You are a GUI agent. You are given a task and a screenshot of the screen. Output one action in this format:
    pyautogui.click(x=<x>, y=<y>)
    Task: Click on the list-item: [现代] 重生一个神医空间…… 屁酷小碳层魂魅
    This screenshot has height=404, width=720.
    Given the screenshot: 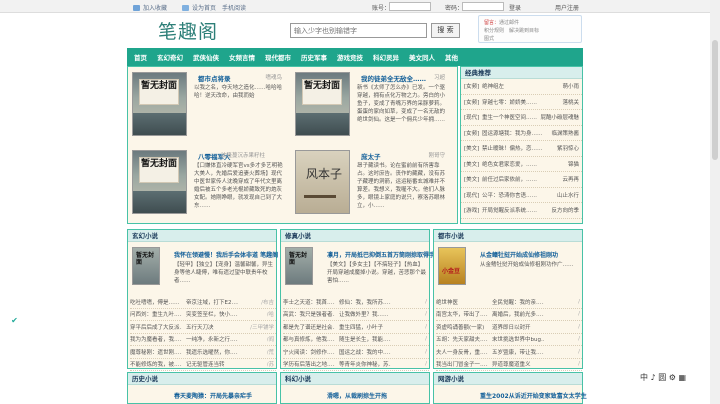 What is the action you would take?
    pyautogui.click(x=521, y=118)
    